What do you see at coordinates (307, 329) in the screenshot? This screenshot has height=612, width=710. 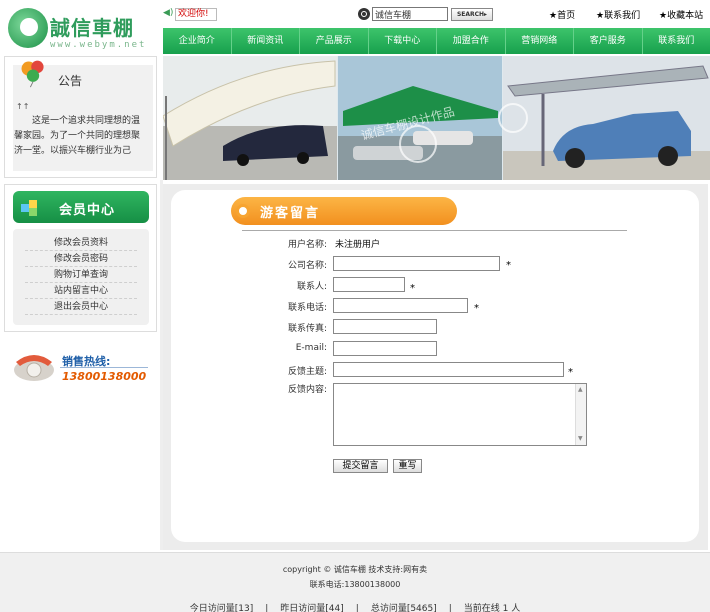 I see `fax-label: 联系传真:` at bounding box center [307, 329].